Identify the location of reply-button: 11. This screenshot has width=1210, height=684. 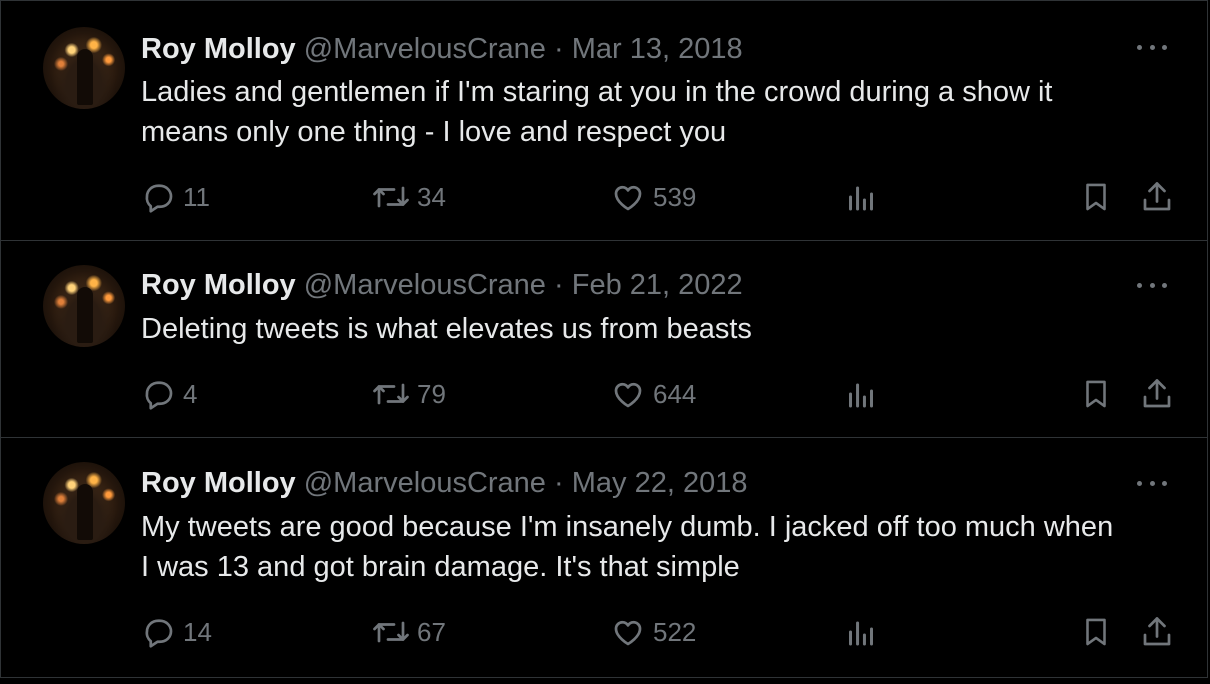
(175, 197).